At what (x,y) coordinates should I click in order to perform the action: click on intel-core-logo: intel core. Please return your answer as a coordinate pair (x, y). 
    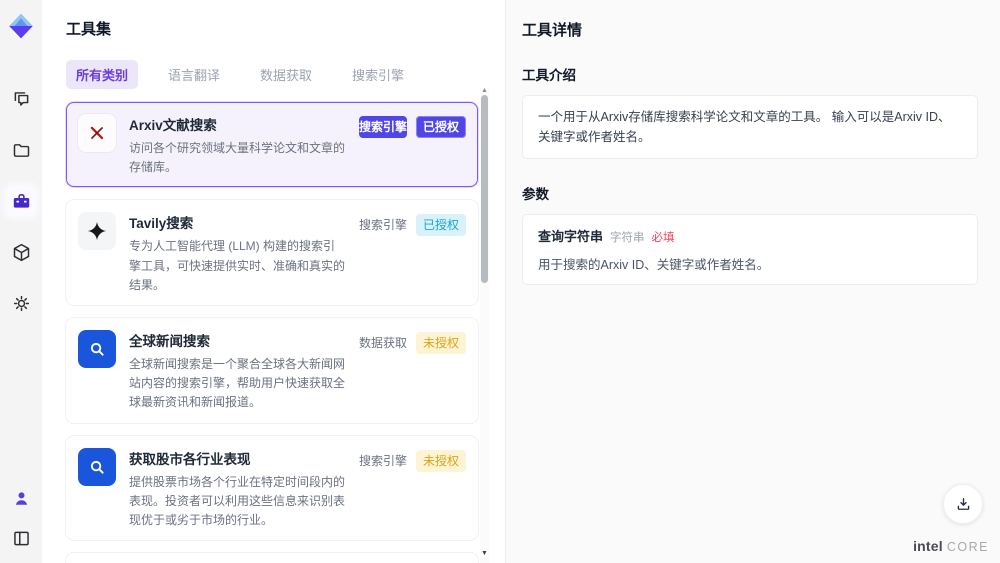
    Looking at the image, I should click on (951, 546).